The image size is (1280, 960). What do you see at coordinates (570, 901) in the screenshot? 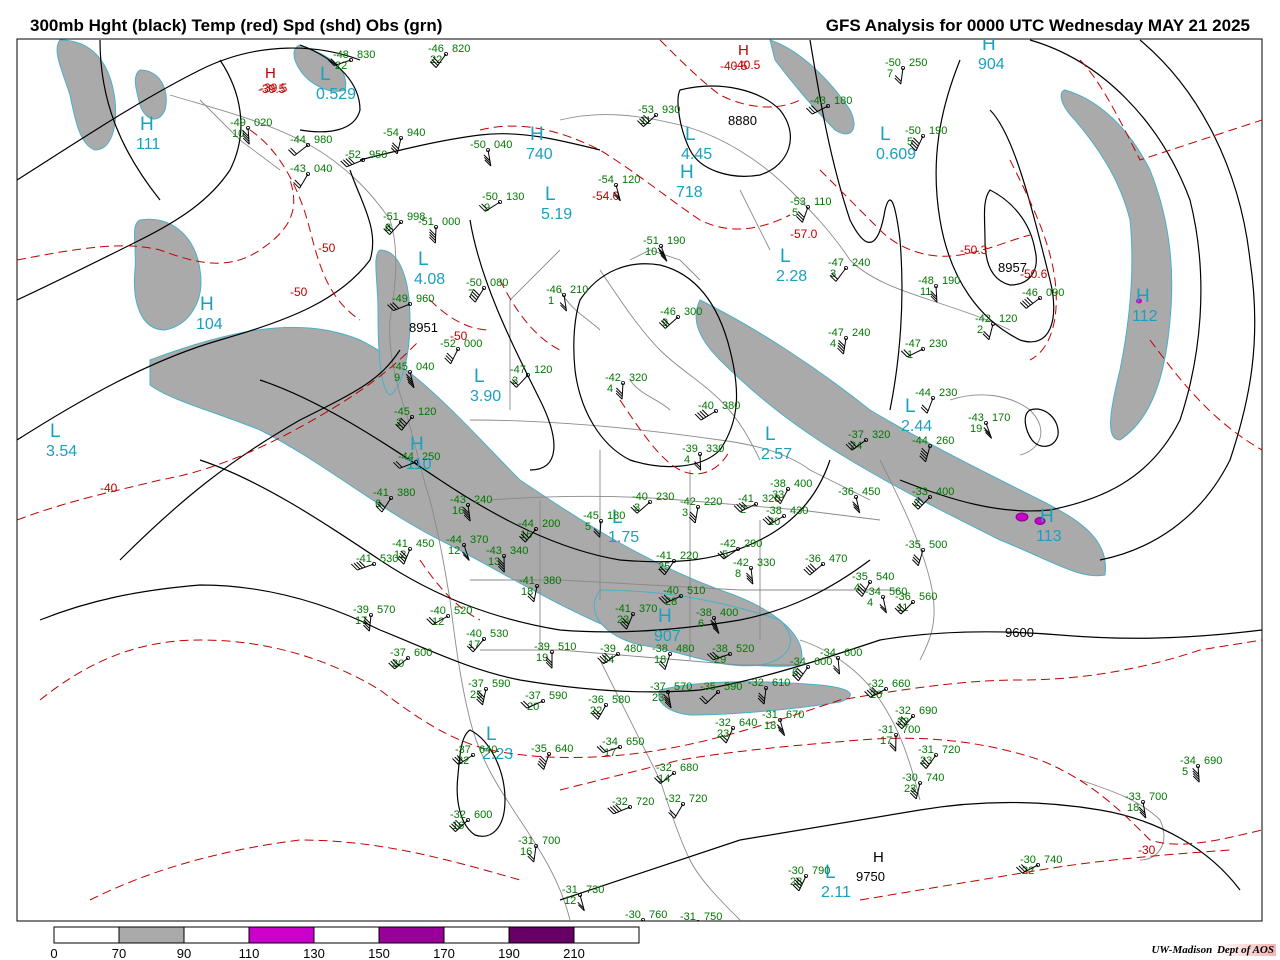
I see `station-dewpoint-depression: 12` at bounding box center [570, 901].